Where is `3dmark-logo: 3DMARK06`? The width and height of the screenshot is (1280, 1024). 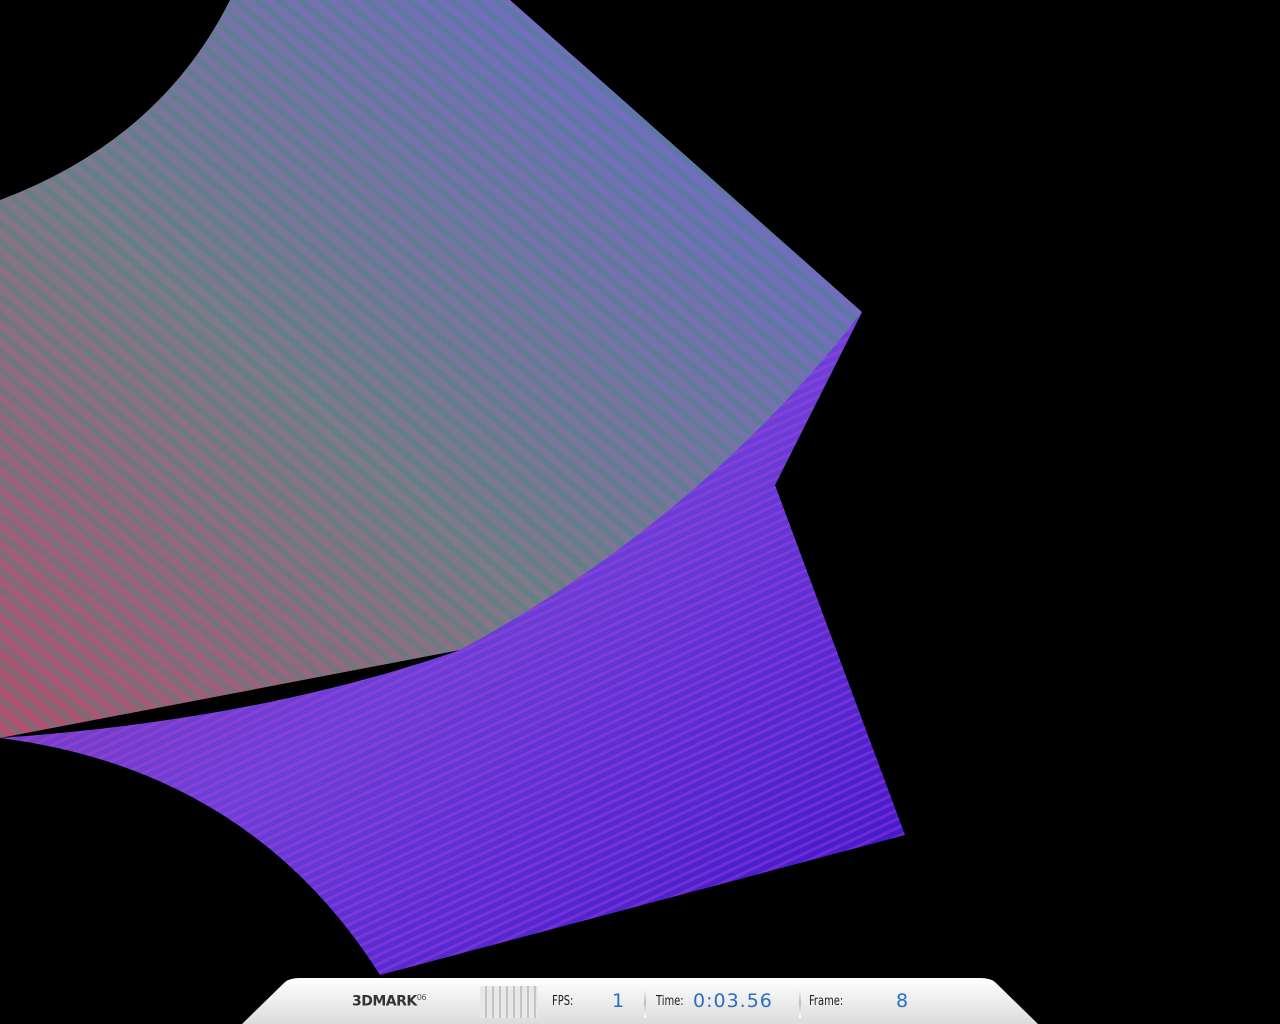
3dmark-logo: 3DMARK06 is located at coordinates (389, 1001).